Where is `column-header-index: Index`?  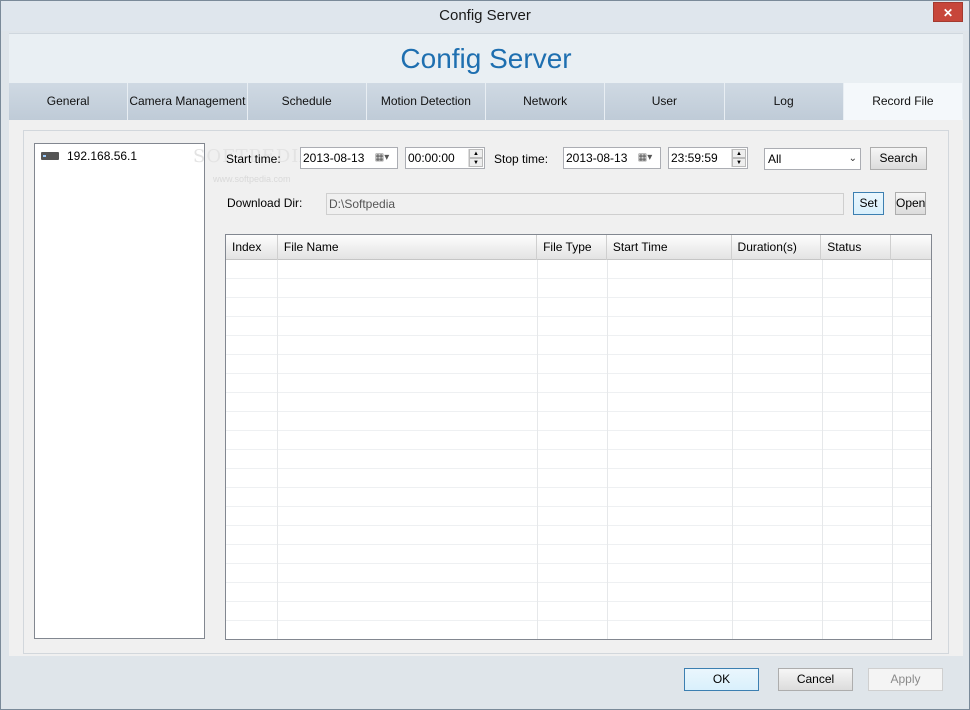
column-header-index: Index is located at coordinates (252, 247).